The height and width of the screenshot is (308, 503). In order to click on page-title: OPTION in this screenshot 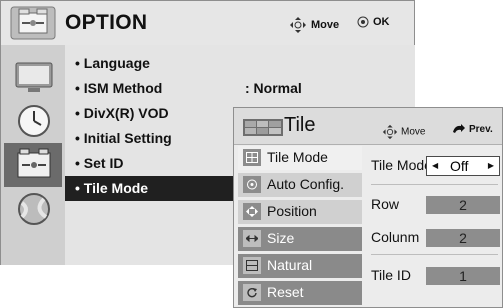, I will do `click(106, 22)`.